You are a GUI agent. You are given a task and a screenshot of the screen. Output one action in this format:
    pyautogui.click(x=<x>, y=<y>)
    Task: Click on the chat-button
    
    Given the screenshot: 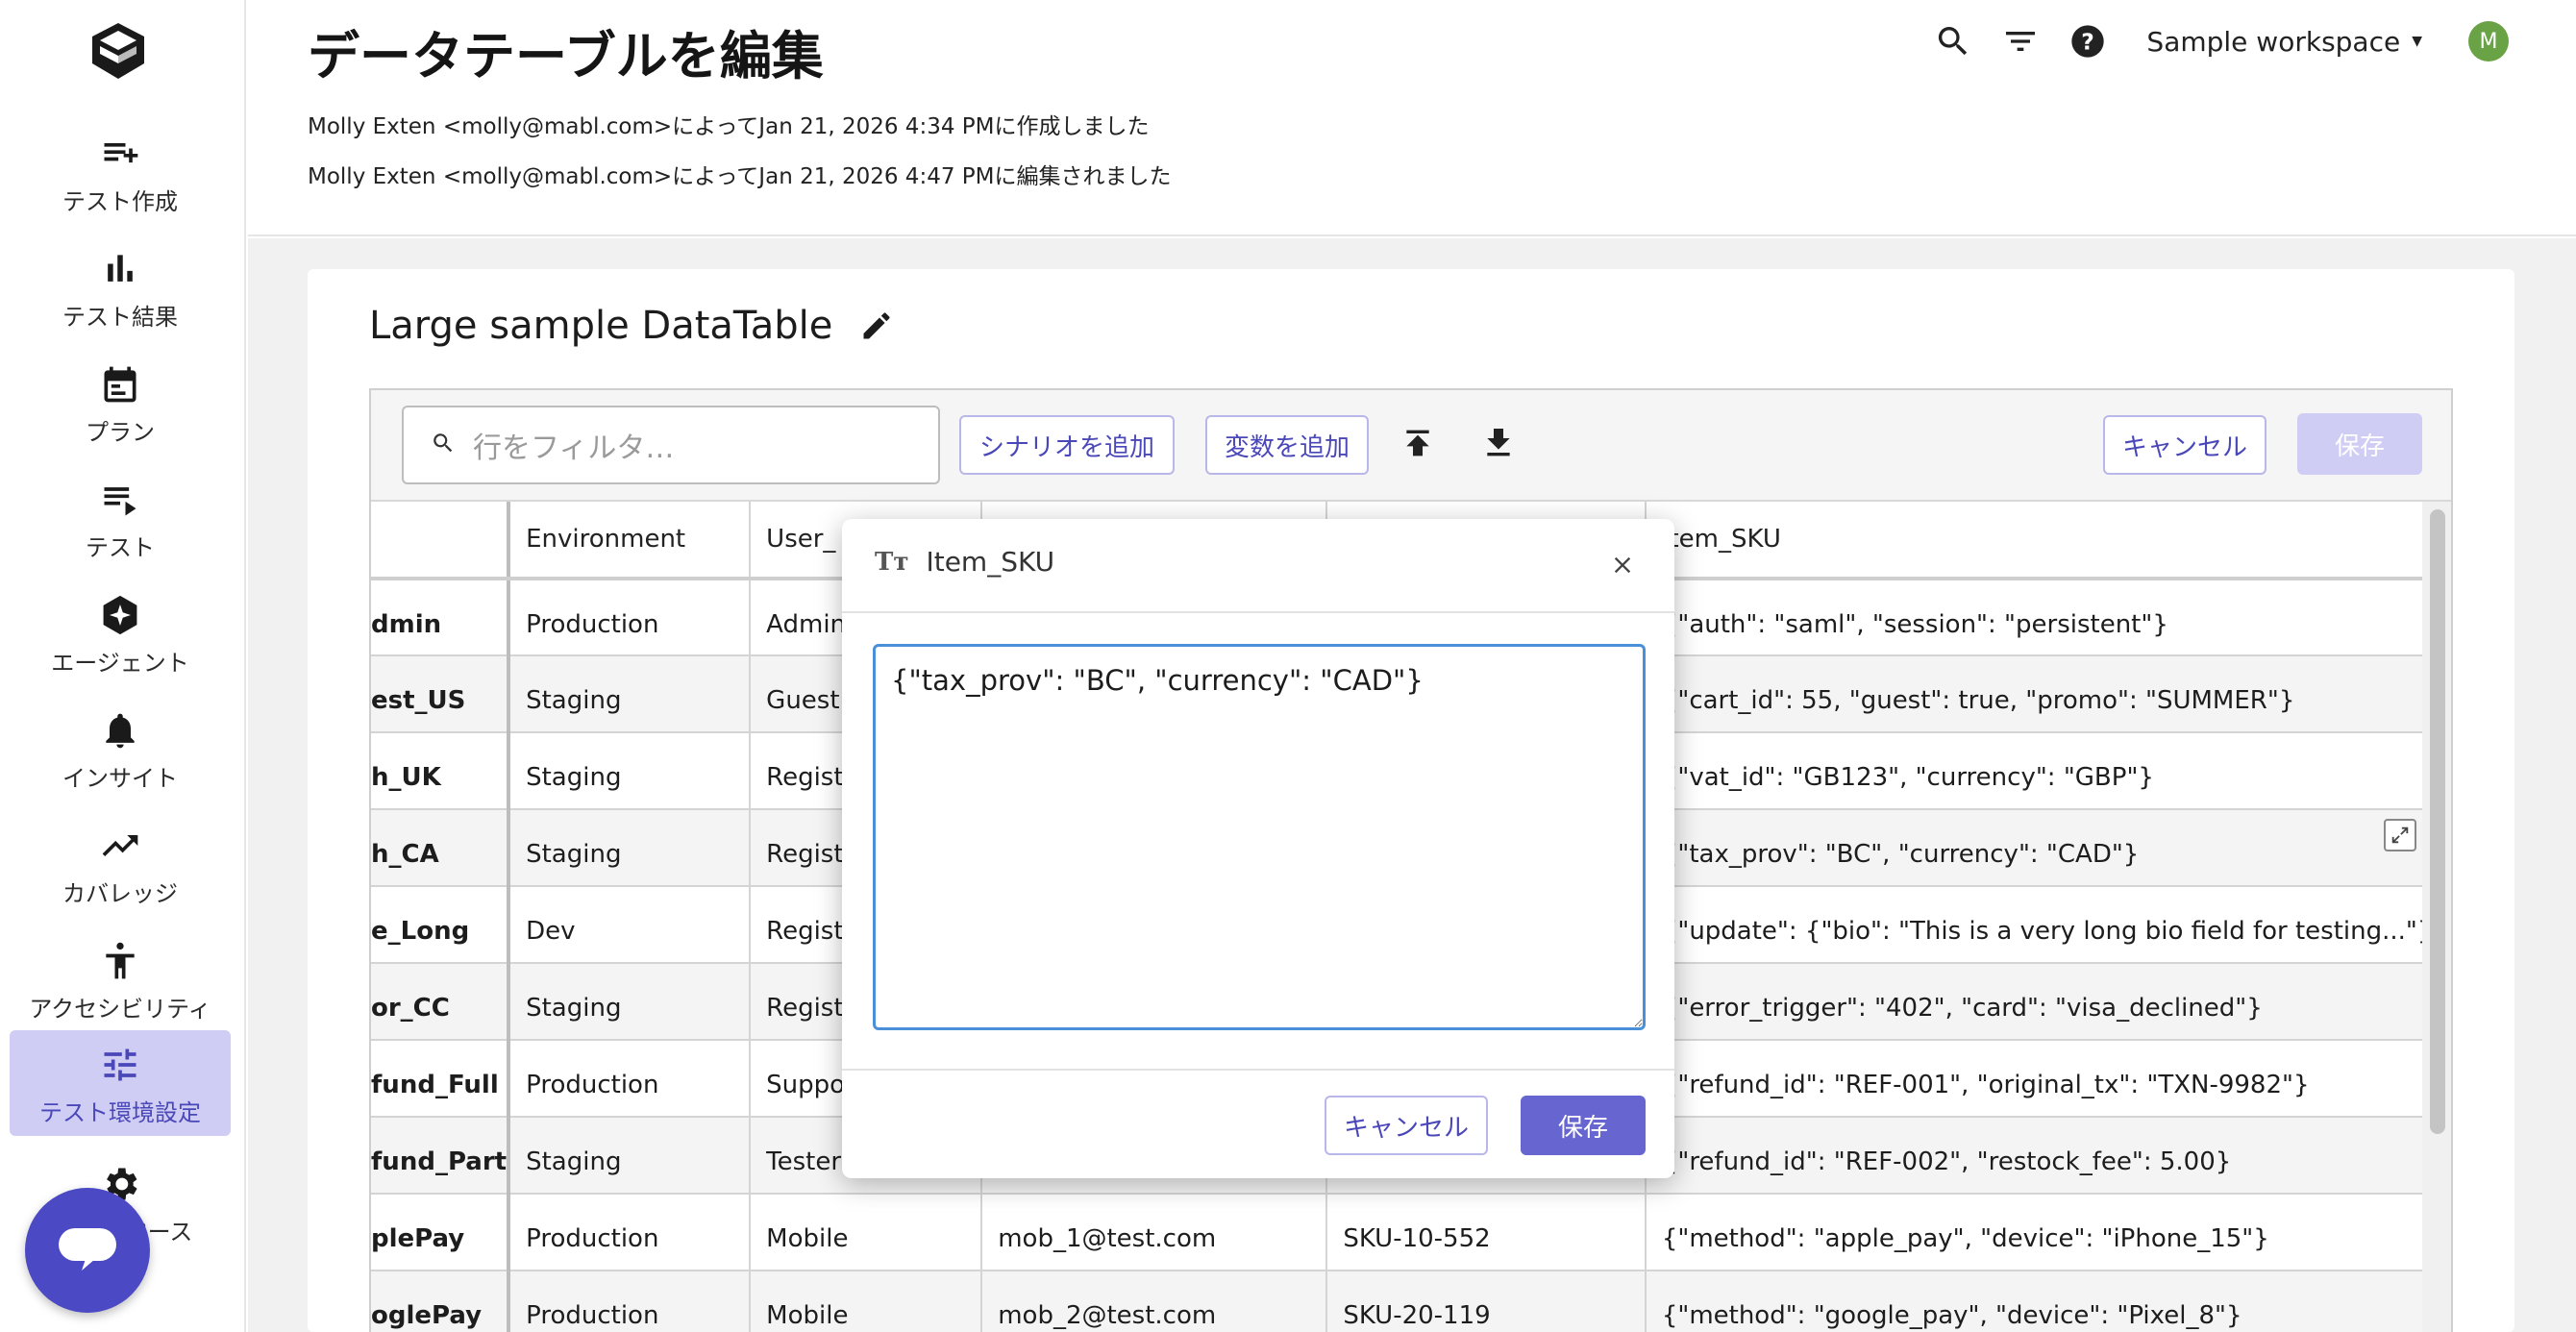 What is the action you would take?
    pyautogui.click(x=87, y=1250)
    